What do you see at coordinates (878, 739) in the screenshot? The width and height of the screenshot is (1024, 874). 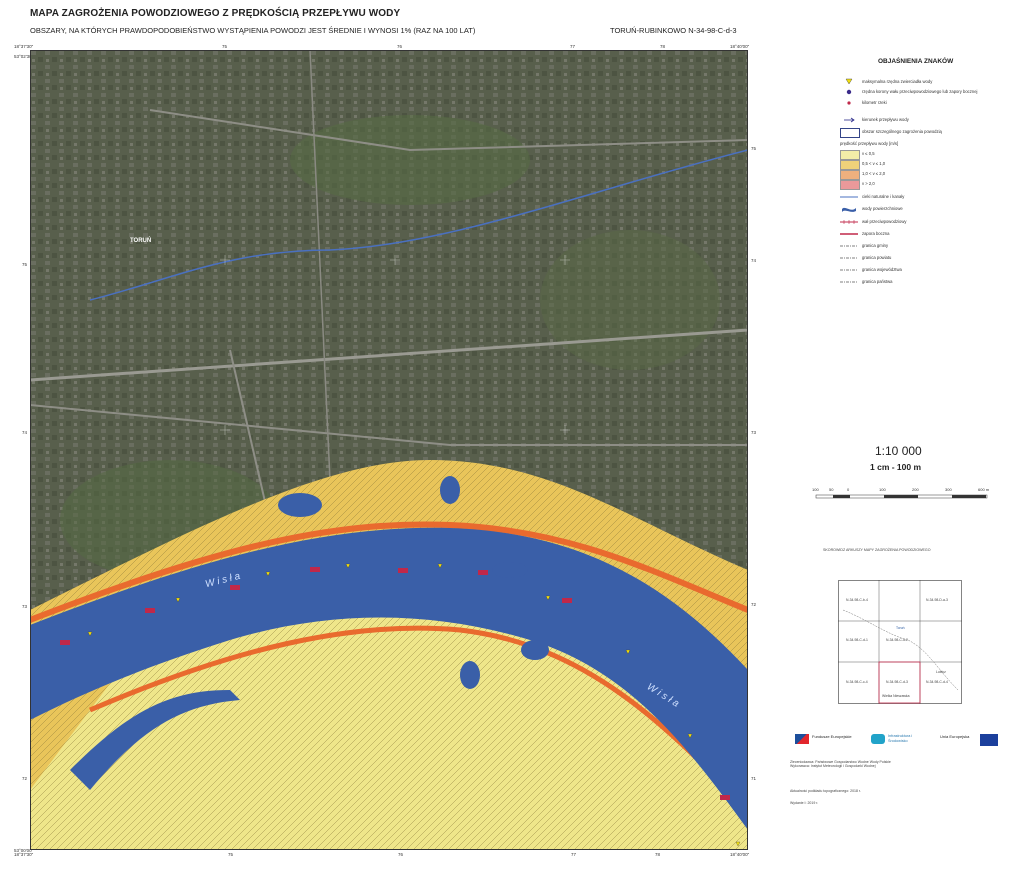 I see `program-logo-icon` at bounding box center [878, 739].